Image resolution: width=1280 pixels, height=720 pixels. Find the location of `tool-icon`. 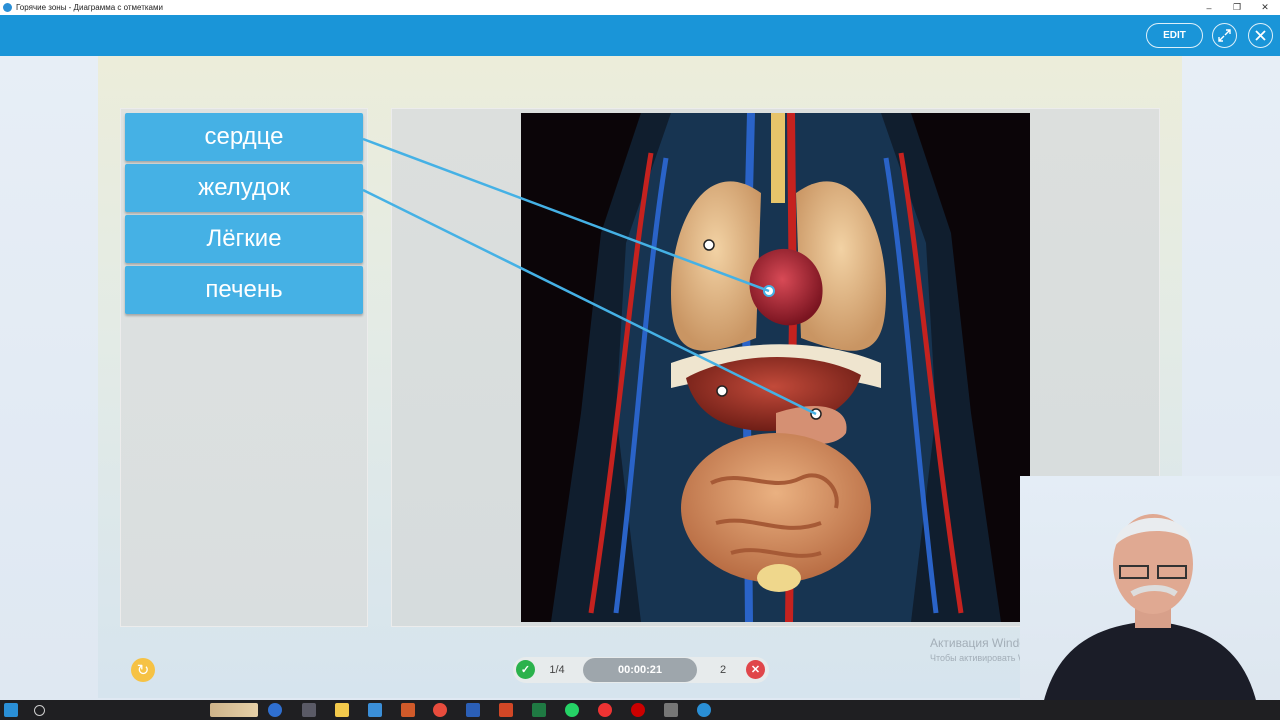

tool-icon is located at coordinates (671, 710).